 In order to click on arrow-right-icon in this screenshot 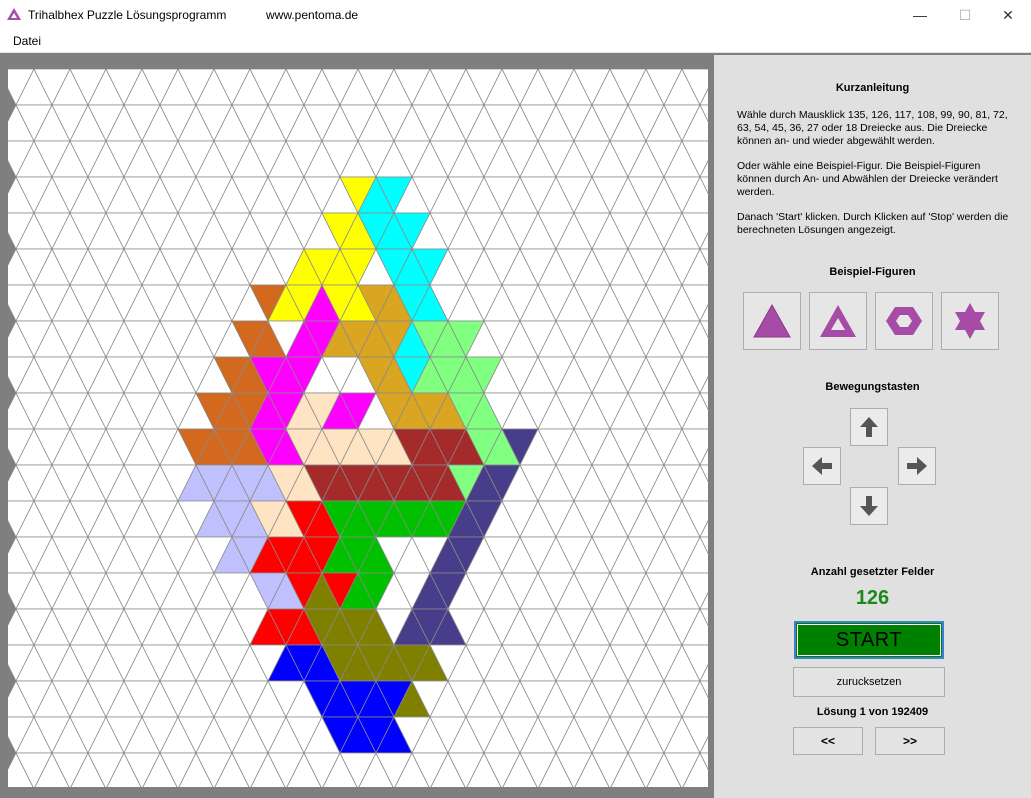, I will do `click(917, 466)`.